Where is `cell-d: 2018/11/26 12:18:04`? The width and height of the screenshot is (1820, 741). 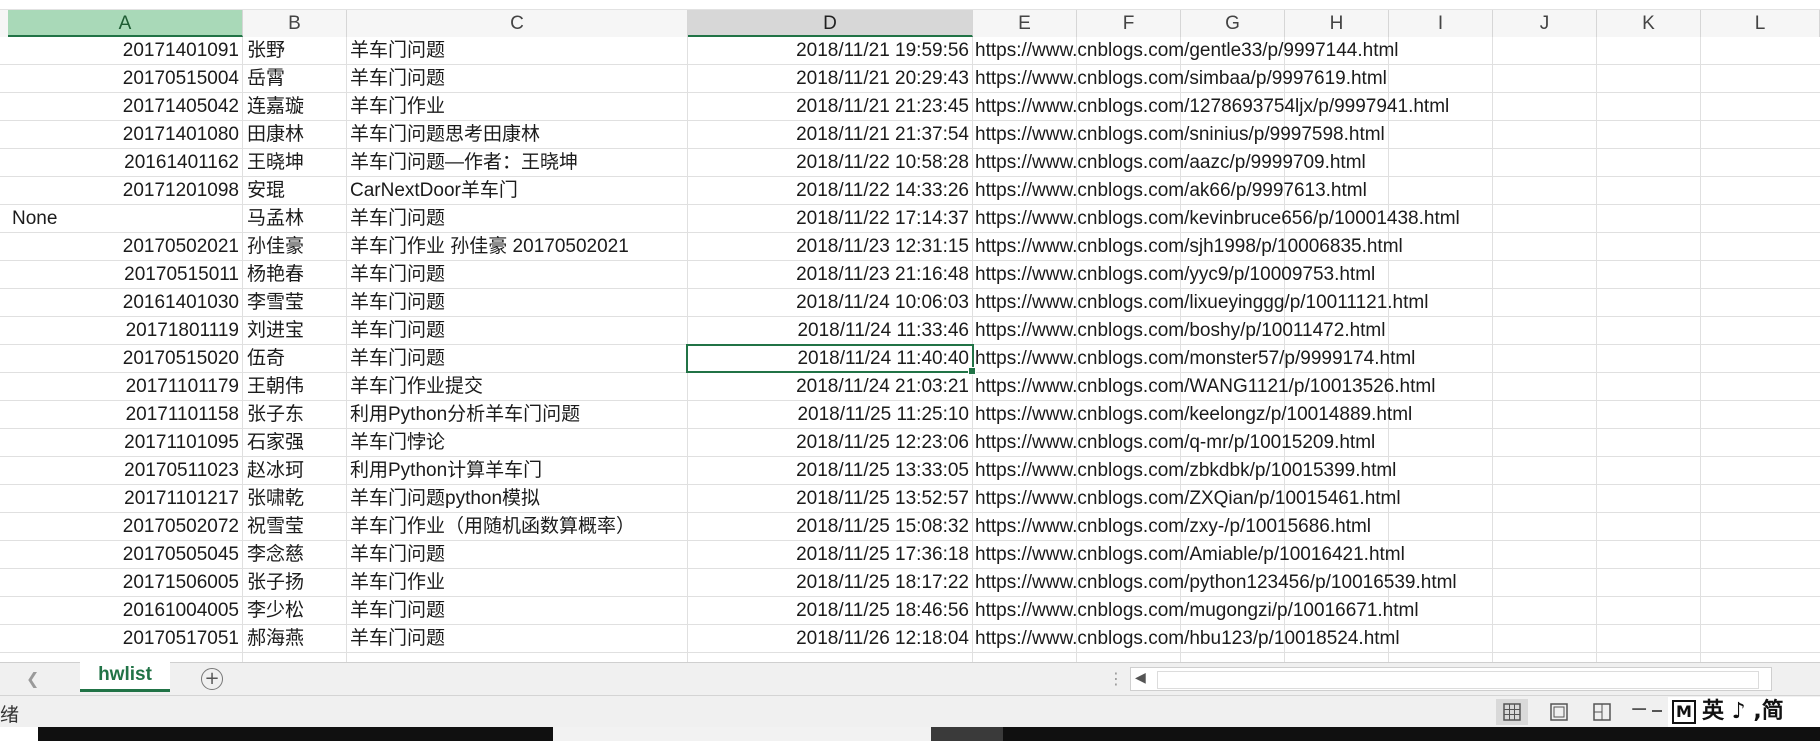
cell-d: 2018/11/26 12:18:04 is located at coordinates (829, 638).